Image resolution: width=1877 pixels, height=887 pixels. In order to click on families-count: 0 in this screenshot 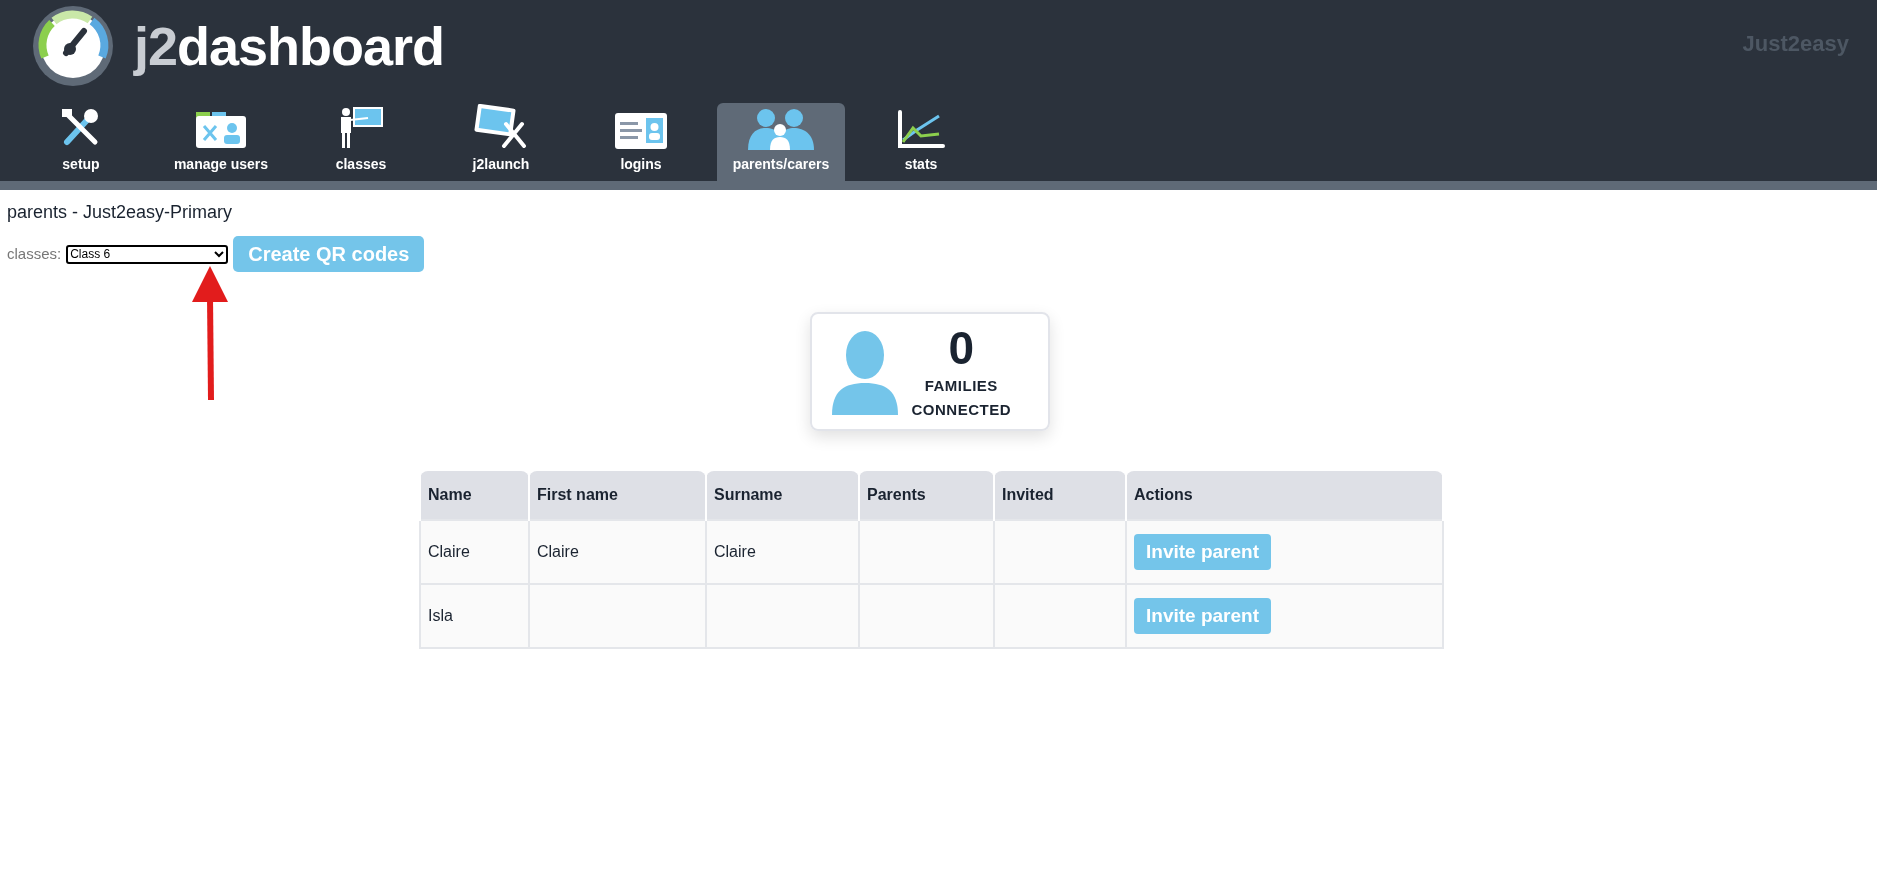, I will do `click(961, 347)`.